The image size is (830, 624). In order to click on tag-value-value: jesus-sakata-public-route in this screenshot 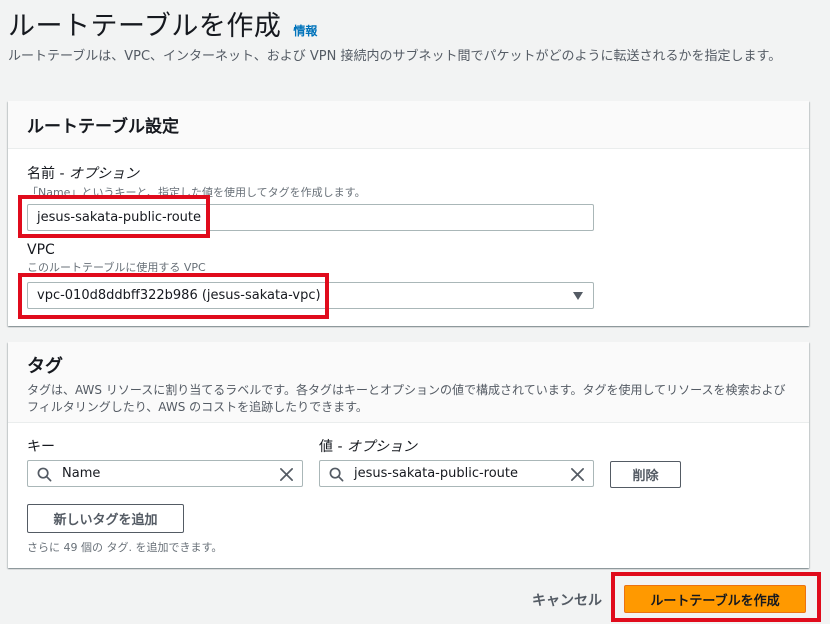, I will do `click(436, 473)`.